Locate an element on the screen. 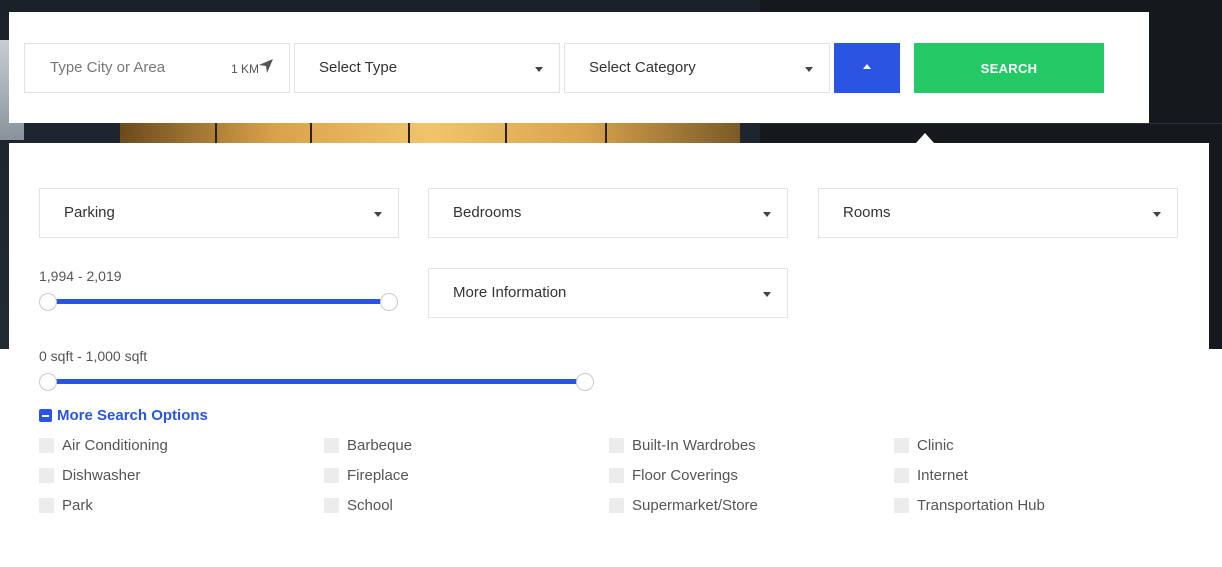 This screenshot has height=567, width=1222. more-information-label: More Information is located at coordinates (510, 292).